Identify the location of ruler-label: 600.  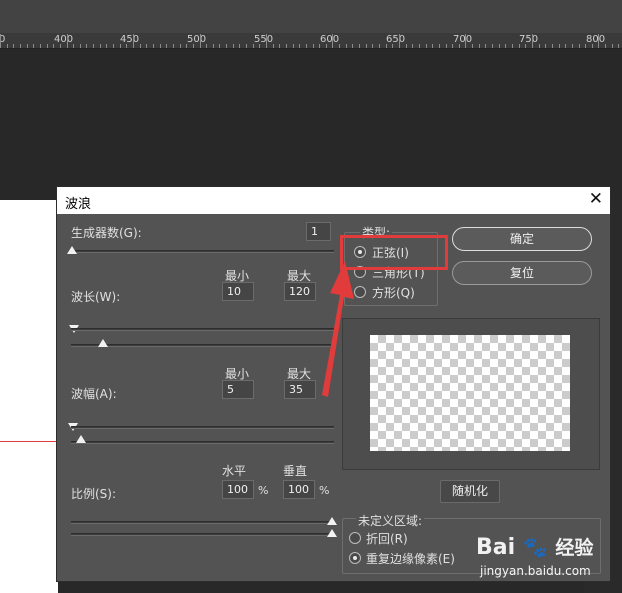
(330, 39).